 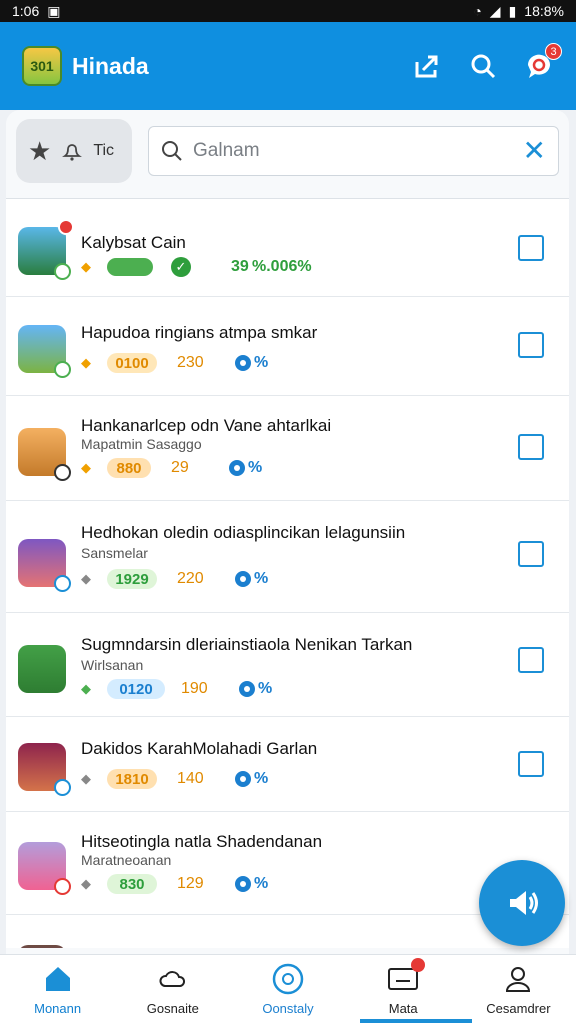 I want to click on app-title: Hinada, so click(x=110, y=65).